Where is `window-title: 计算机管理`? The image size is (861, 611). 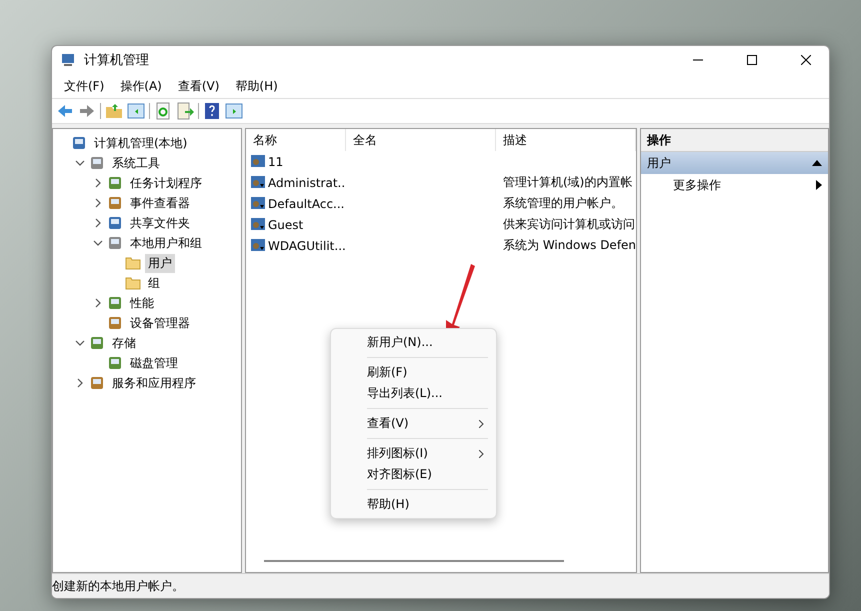
window-title: 计算机管理 is located at coordinates (117, 60).